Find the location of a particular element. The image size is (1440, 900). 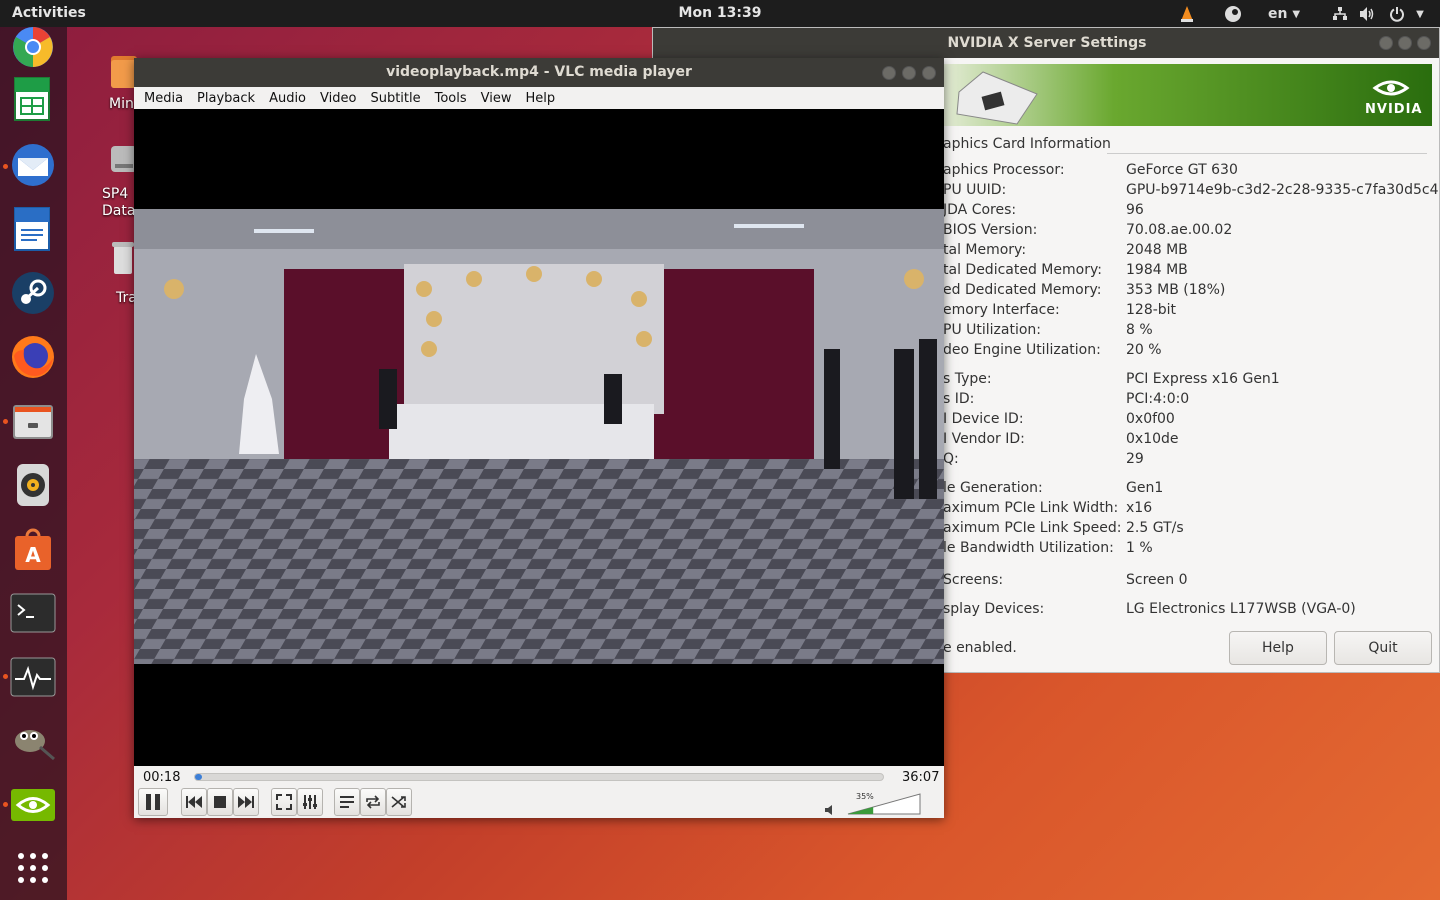

section-divider is located at coordinates (1267, 153).